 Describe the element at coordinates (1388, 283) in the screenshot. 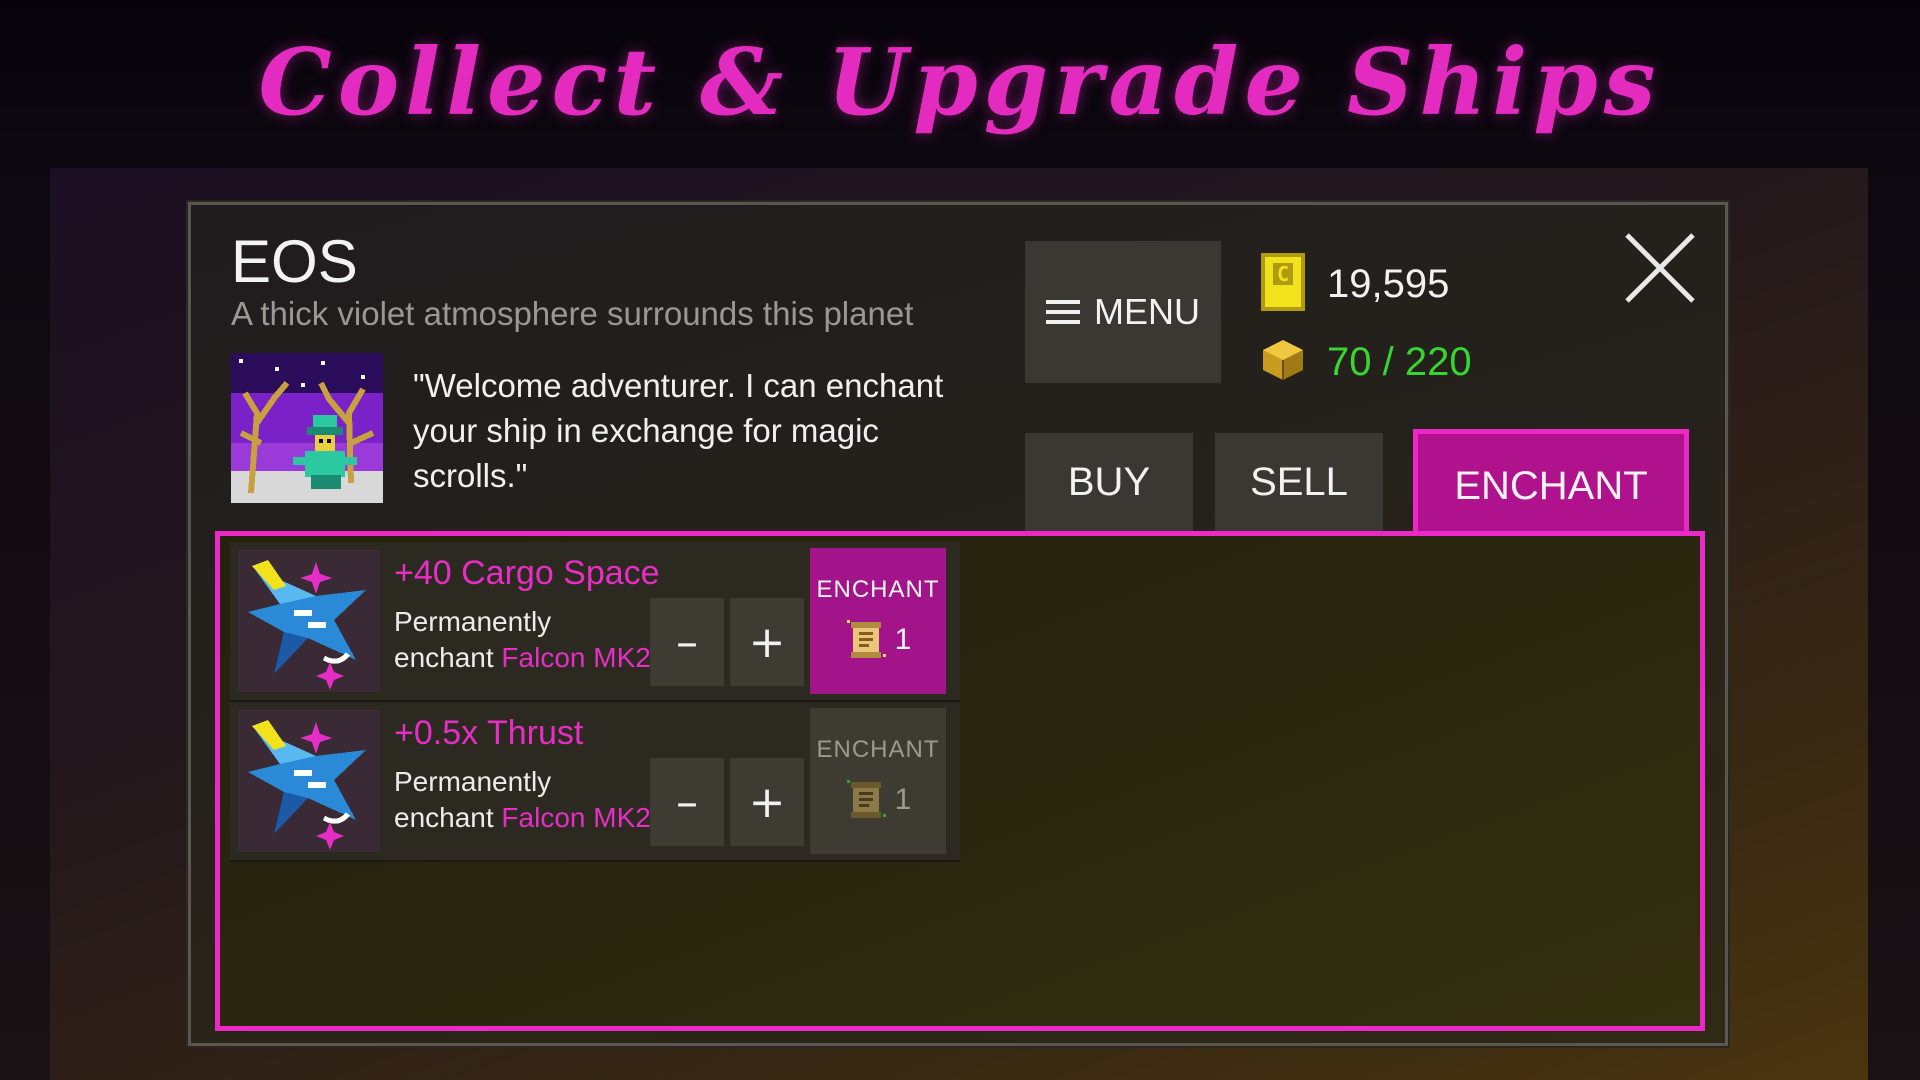

I see `credits-value: 19,595` at that location.